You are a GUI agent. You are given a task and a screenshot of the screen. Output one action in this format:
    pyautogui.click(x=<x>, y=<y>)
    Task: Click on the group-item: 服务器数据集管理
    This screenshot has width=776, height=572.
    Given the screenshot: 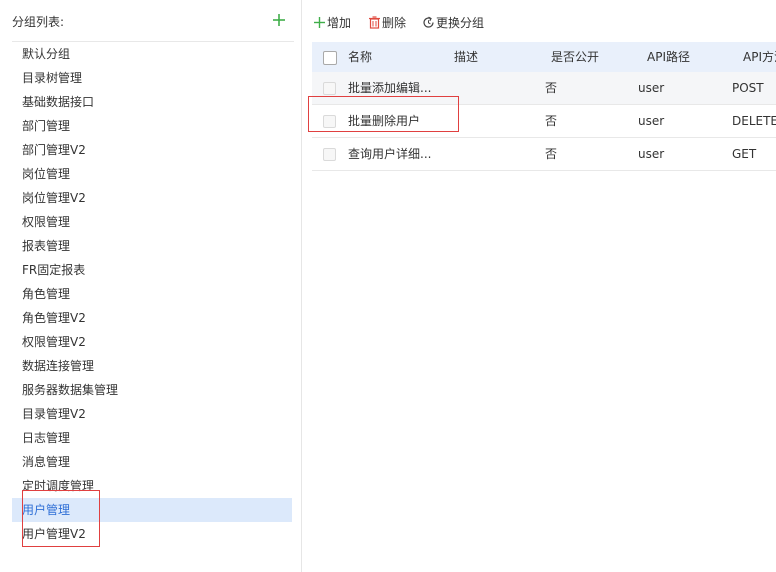 What is the action you would take?
    pyautogui.click(x=152, y=390)
    